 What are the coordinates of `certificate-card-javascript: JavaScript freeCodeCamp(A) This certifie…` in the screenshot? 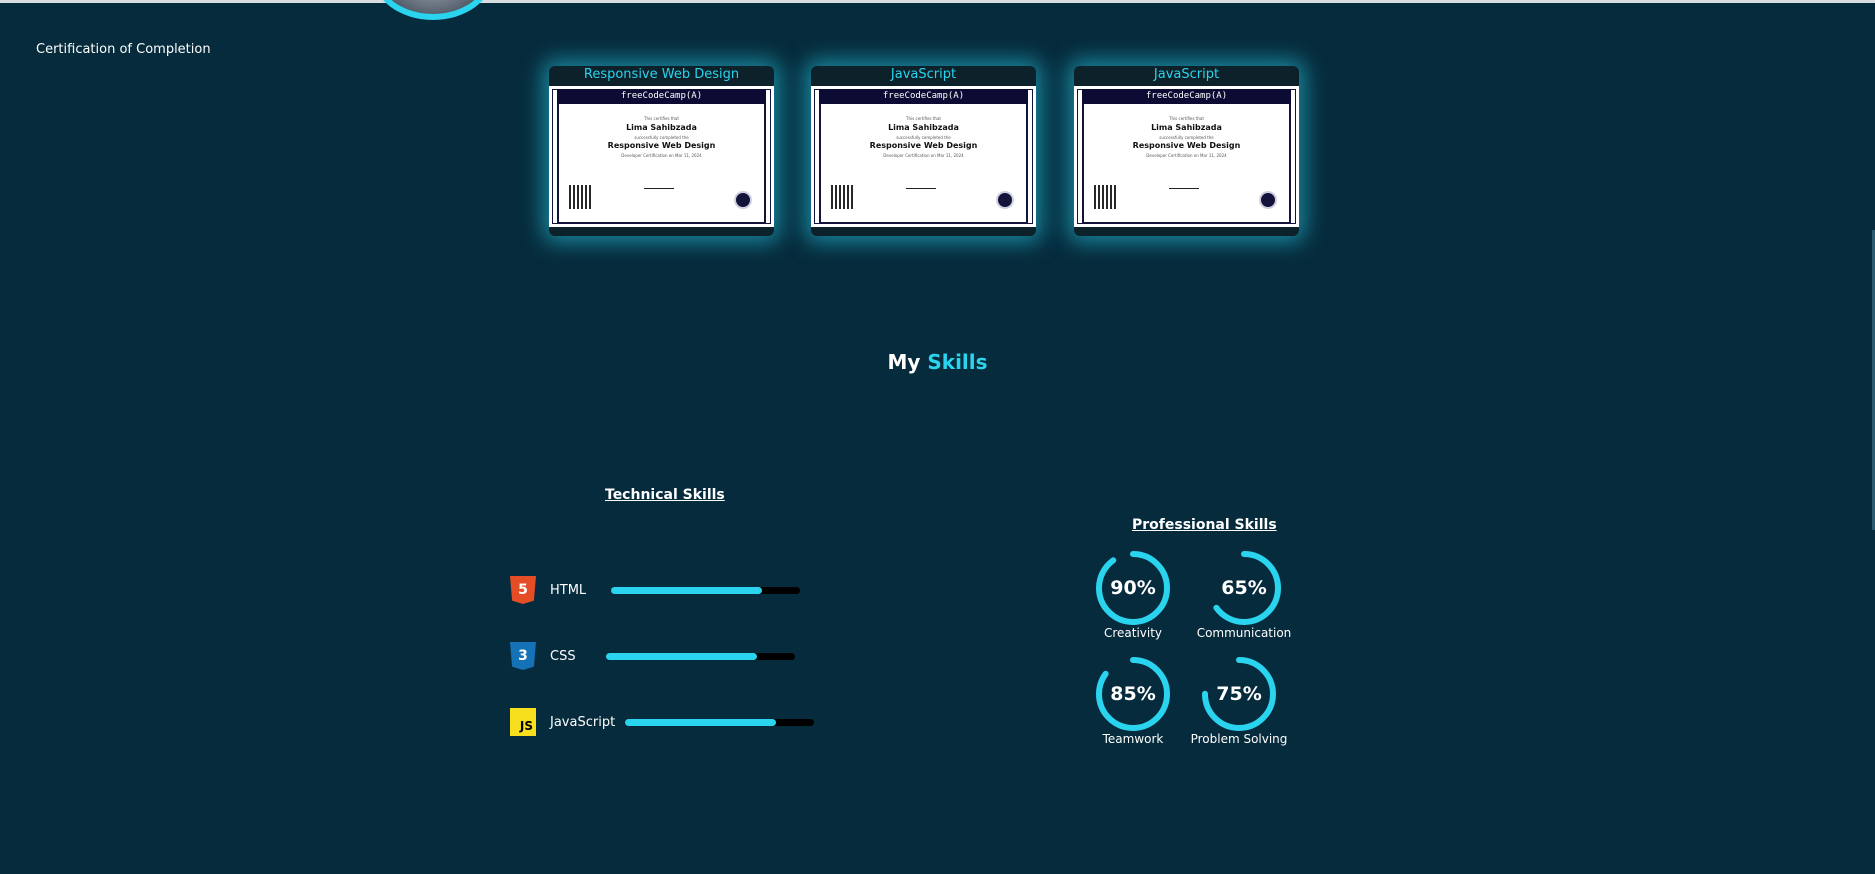 It's located at (923, 151).